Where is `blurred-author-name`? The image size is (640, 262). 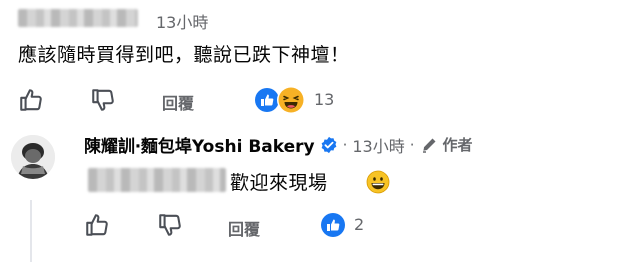
blurred-author-name is located at coordinates (78, 18).